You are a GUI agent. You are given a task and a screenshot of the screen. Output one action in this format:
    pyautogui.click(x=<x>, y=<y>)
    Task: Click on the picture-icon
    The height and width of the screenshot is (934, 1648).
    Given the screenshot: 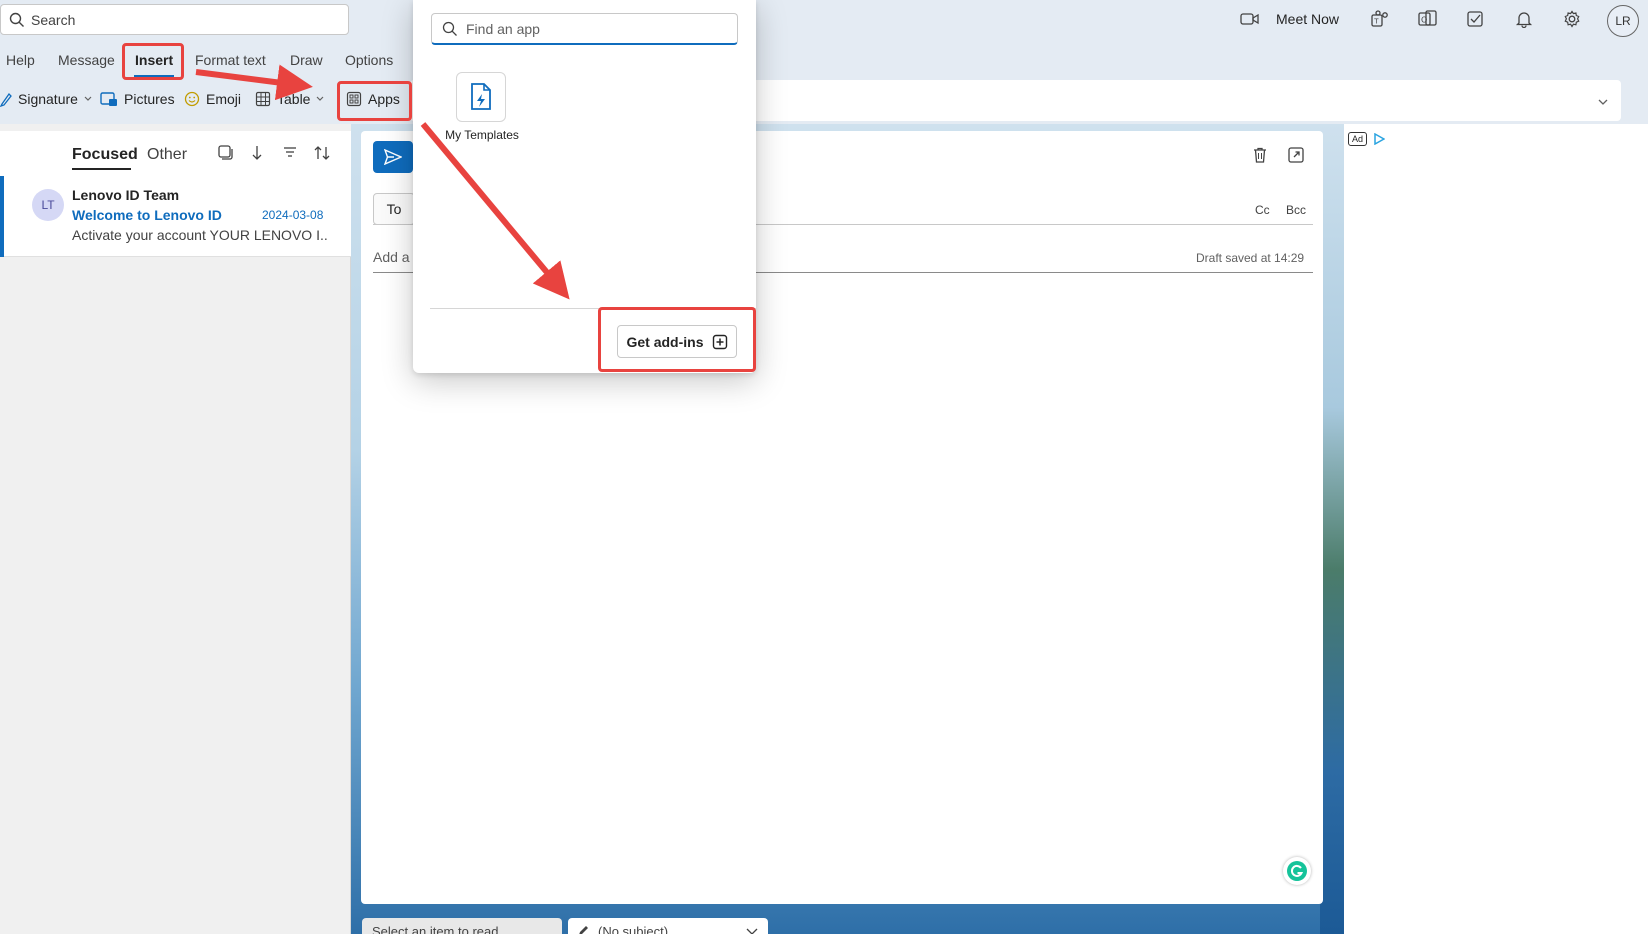 What is the action you would take?
    pyautogui.click(x=108, y=99)
    